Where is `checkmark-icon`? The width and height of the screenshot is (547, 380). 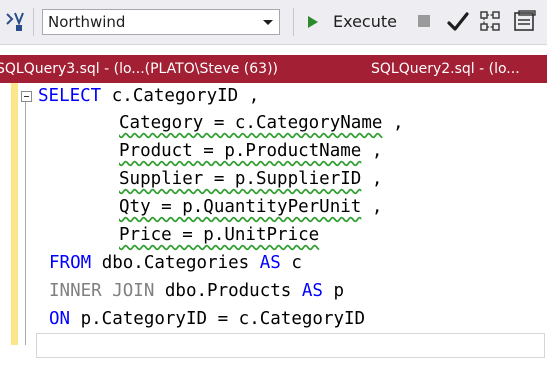
checkmark-icon is located at coordinates (458, 22).